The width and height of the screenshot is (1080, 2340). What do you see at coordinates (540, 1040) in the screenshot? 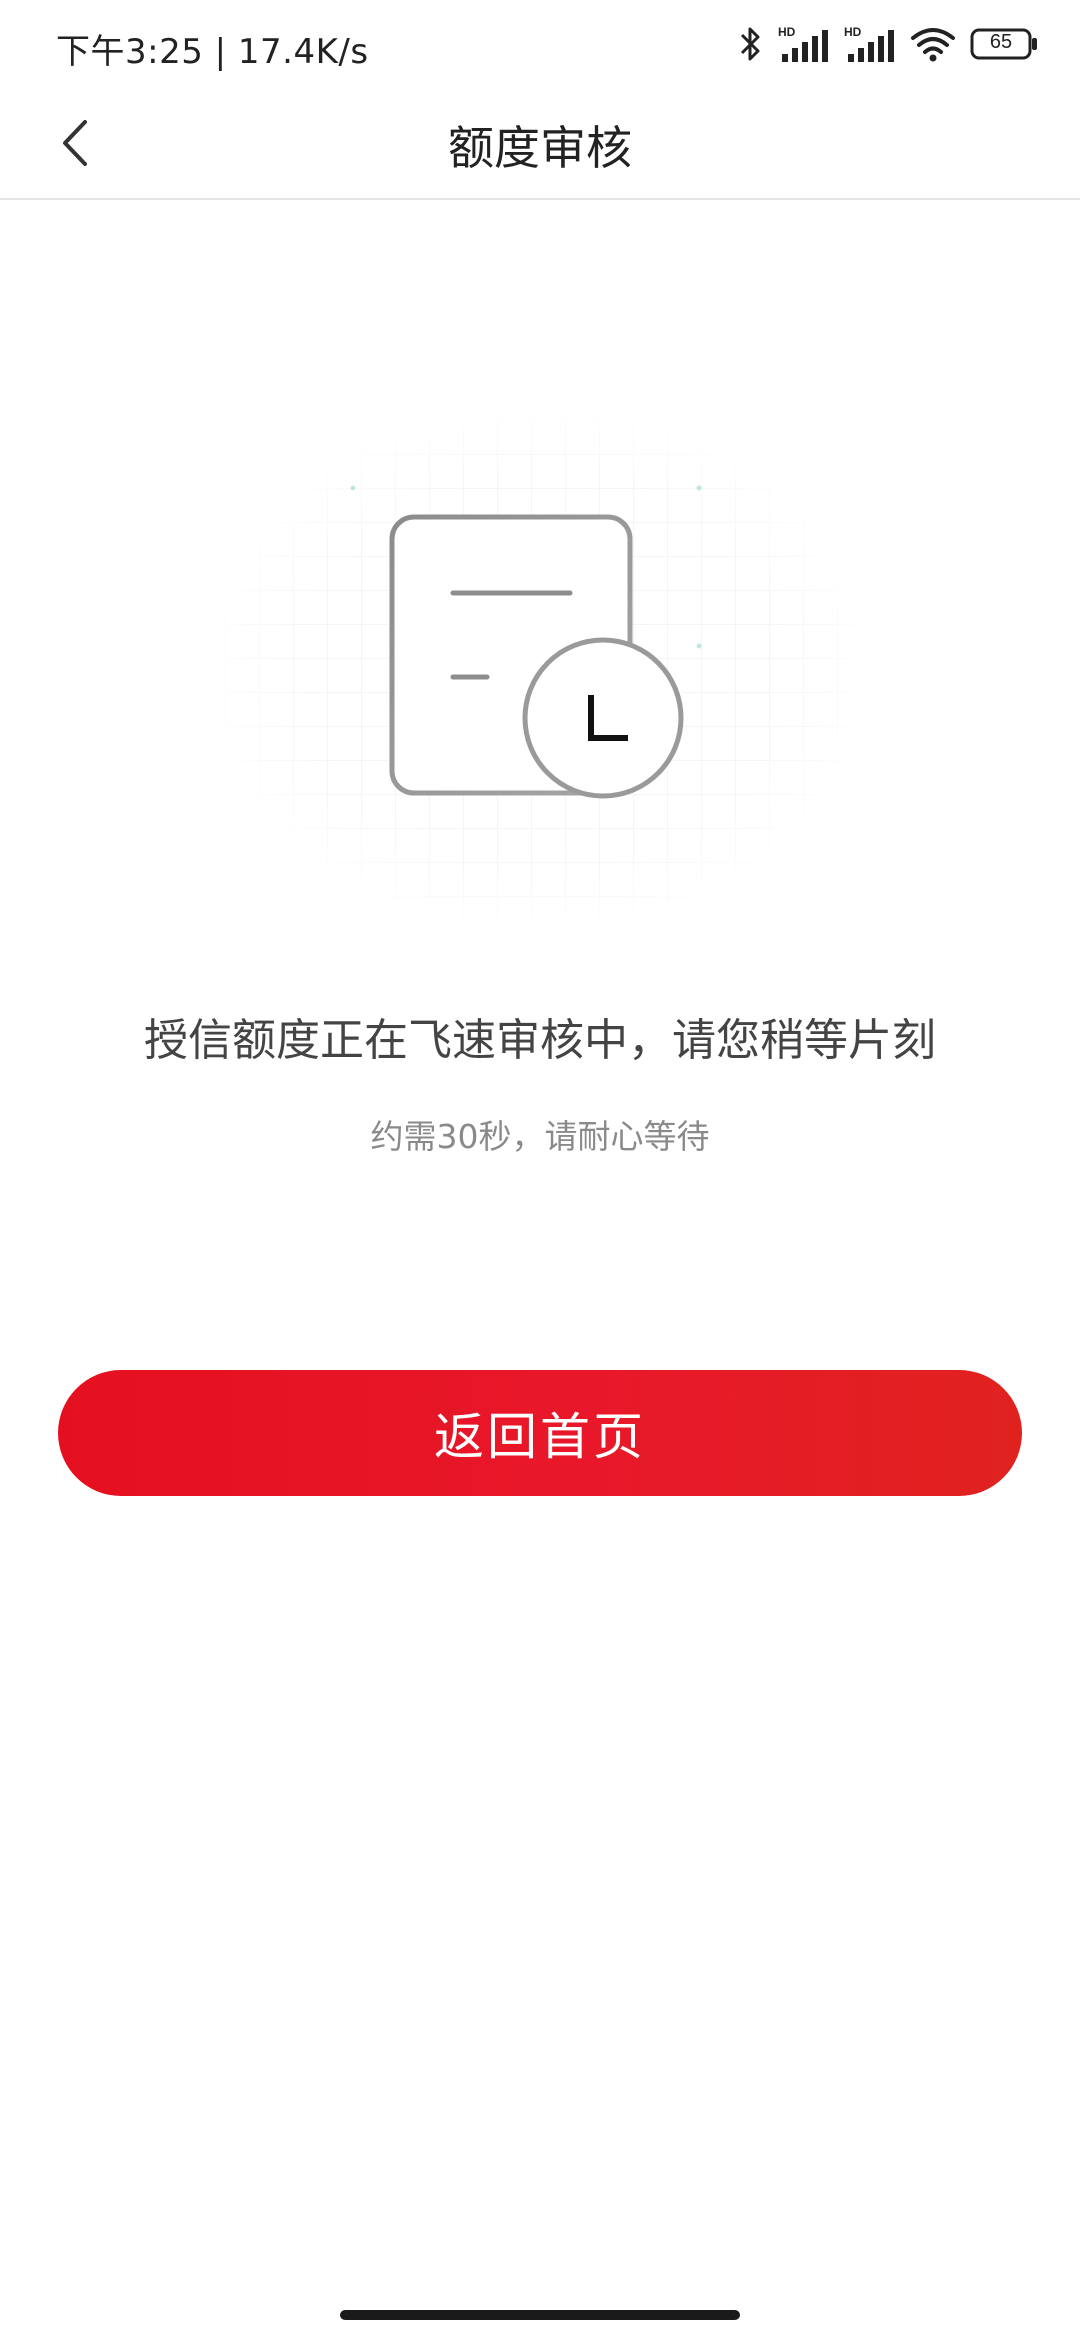
I see `review-status-message: 授信额度正在飞速审核中，请您稍等片刻` at bounding box center [540, 1040].